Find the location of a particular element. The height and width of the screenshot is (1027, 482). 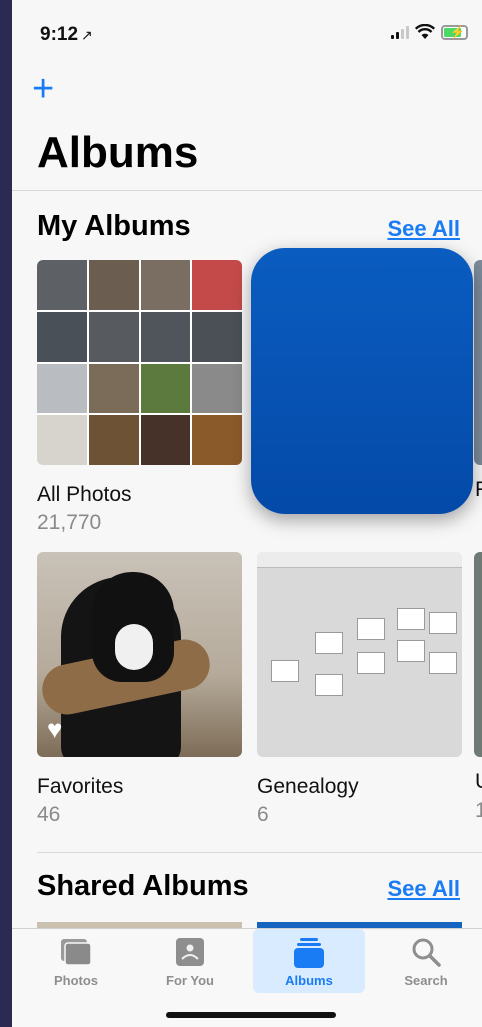

add-album-button: + is located at coordinates (43, 89).